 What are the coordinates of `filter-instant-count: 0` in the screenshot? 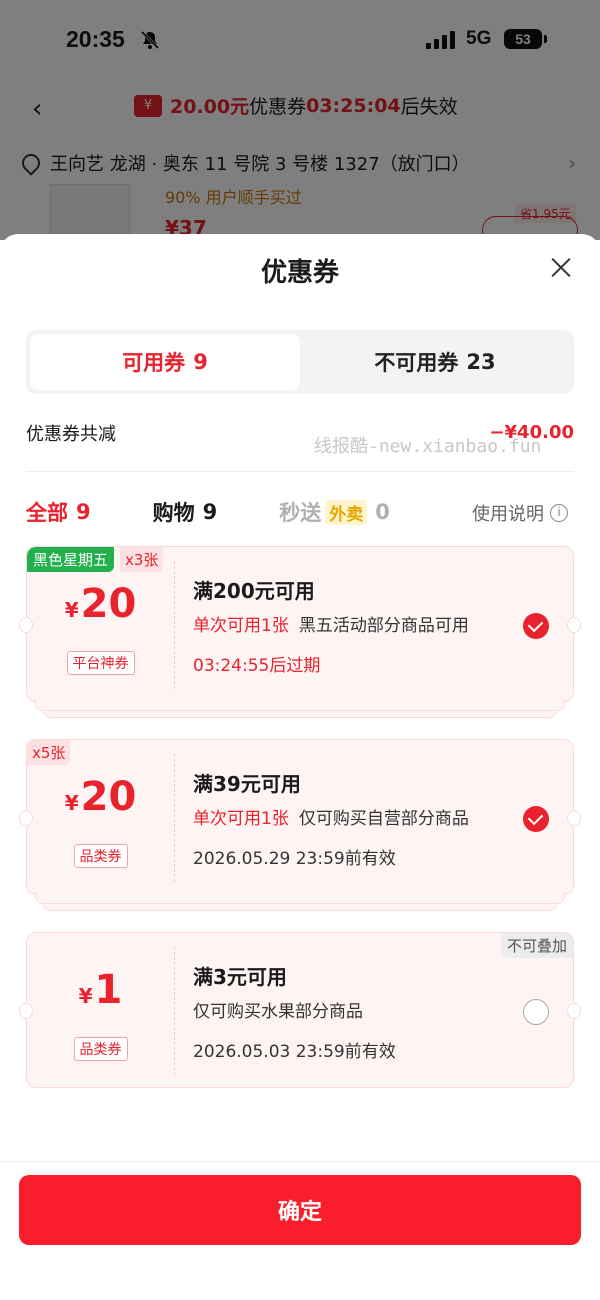 It's located at (382, 512).